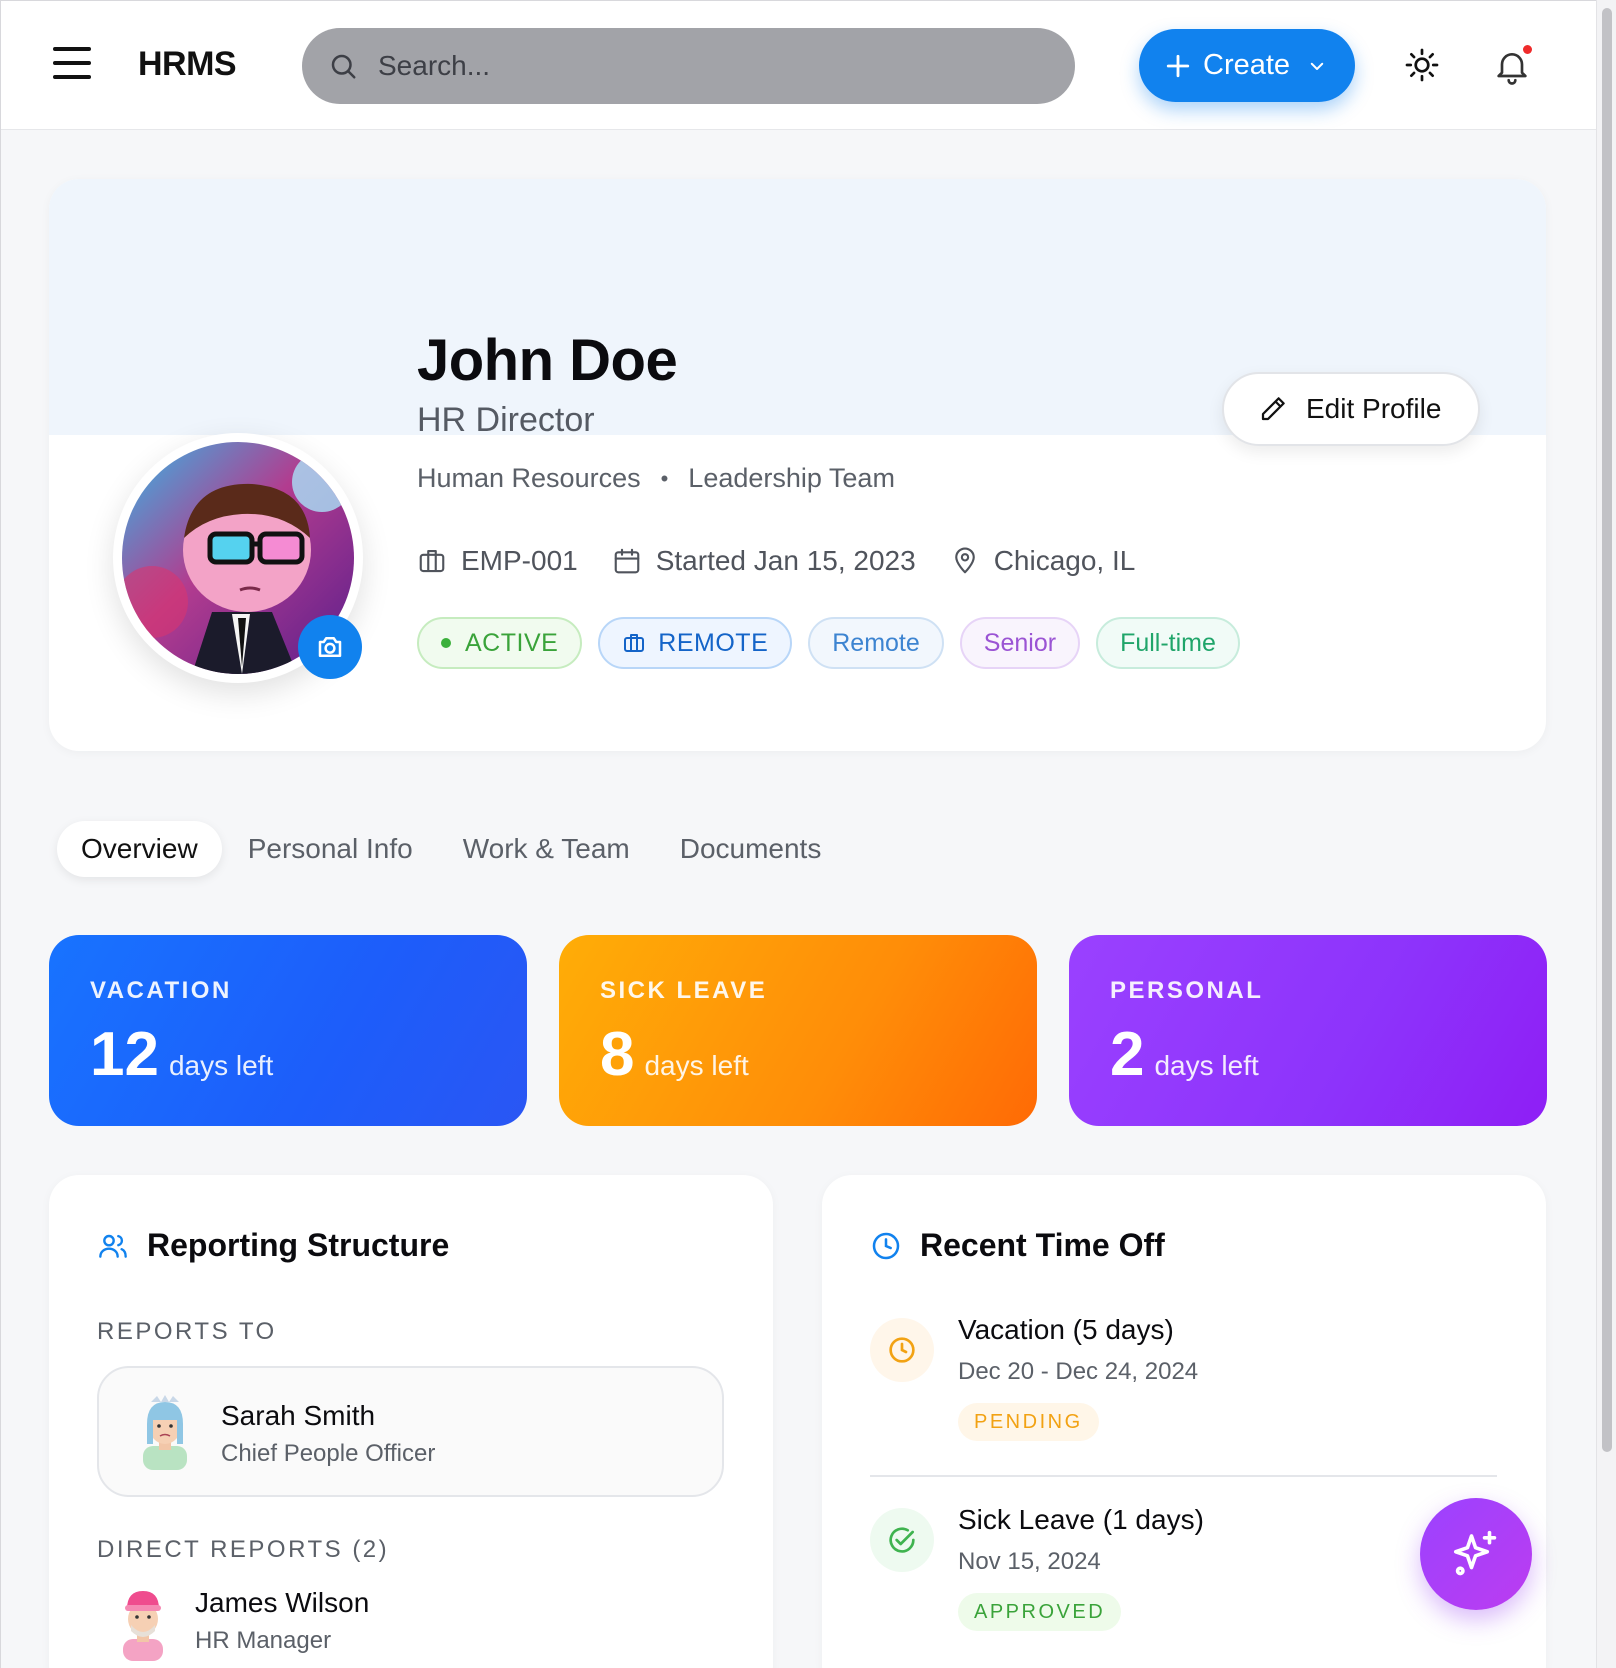 This screenshot has width=1616, height=1668. What do you see at coordinates (161, 990) in the screenshot?
I see `leave-label: VACATION` at bounding box center [161, 990].